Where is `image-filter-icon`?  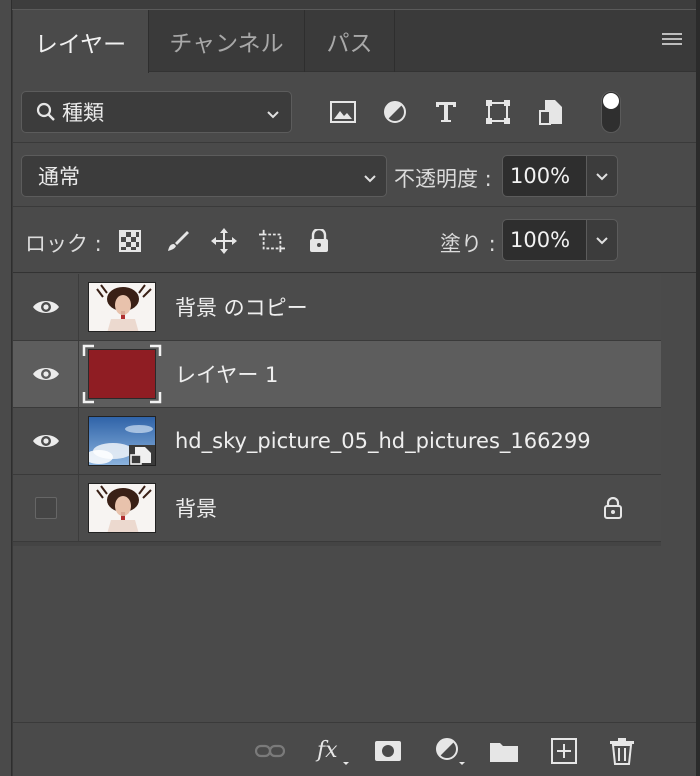
image-filter-icon is located at coordinates (343, 112).